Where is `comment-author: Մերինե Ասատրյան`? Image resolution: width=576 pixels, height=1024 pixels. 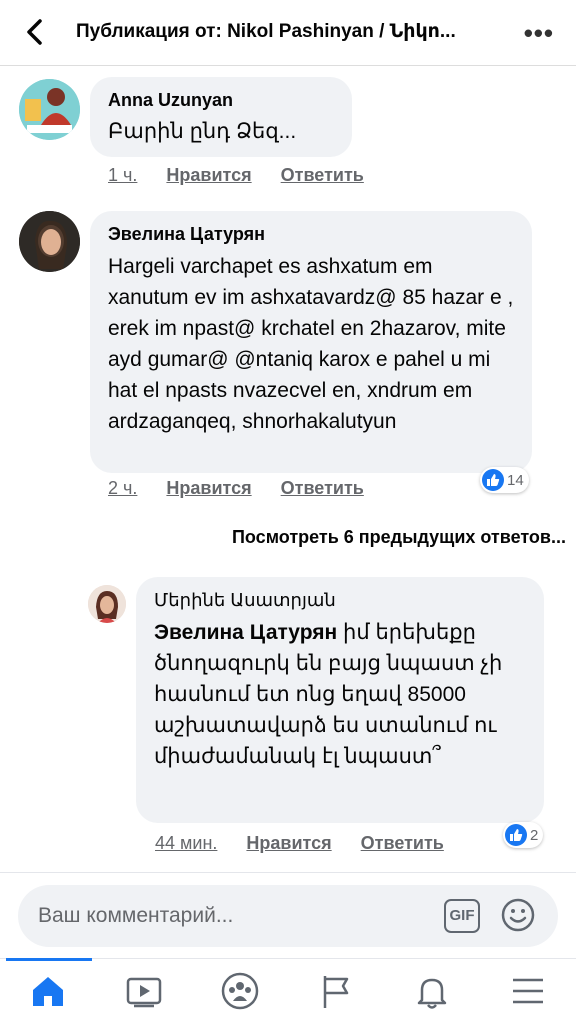
comment-author: Մերինե Ասատրյան is located at coordinates (340, 600).